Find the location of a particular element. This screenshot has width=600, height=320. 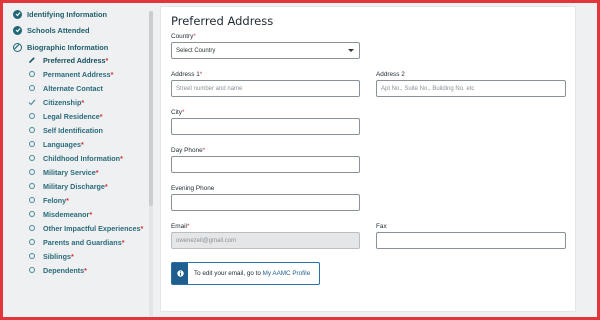

sidebar-scrollbar-thumb is located at coordinates (151, 108).